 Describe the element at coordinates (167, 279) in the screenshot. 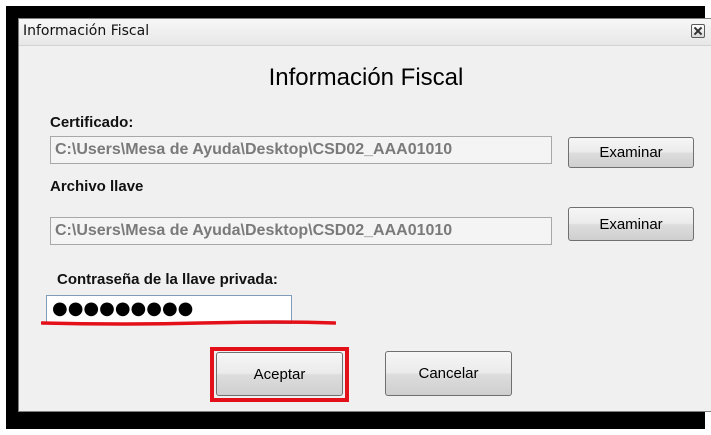

I see `password-label: Contraseña de la llave privada:` at that location.